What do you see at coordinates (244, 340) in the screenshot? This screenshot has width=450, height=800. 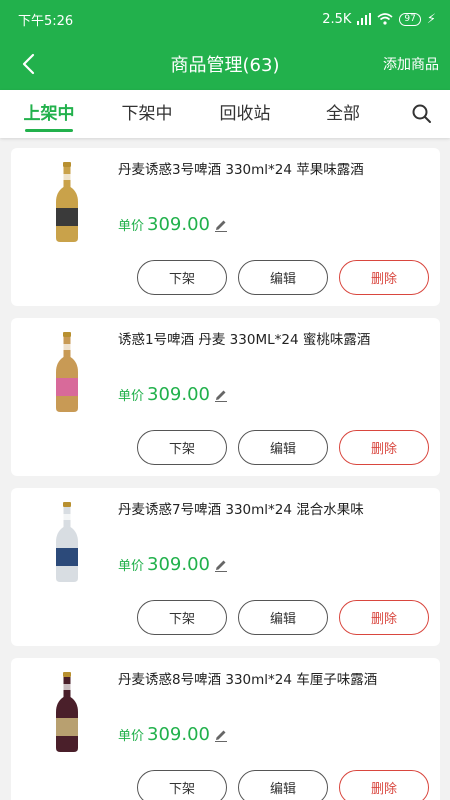 I see `product-name: 诱惑1号啤酒 丹麦 330ML*24 蜜桃味露酒` at bounding box center [244, 340].